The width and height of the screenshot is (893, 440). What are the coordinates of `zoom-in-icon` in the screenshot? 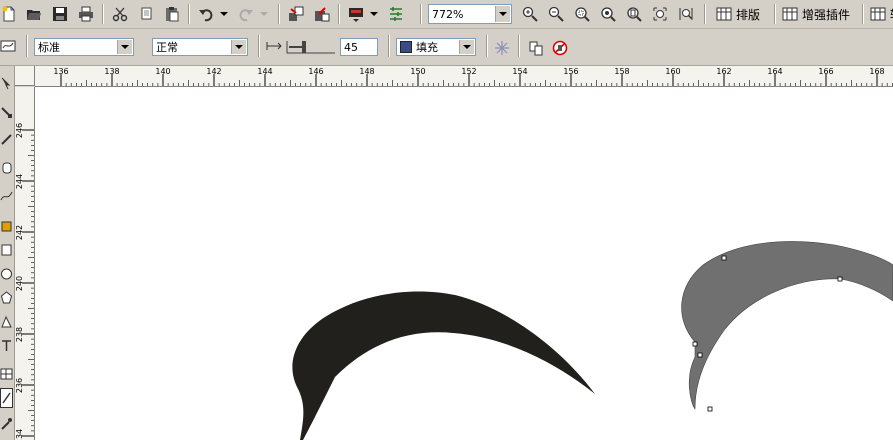 It's located at (530, 14).